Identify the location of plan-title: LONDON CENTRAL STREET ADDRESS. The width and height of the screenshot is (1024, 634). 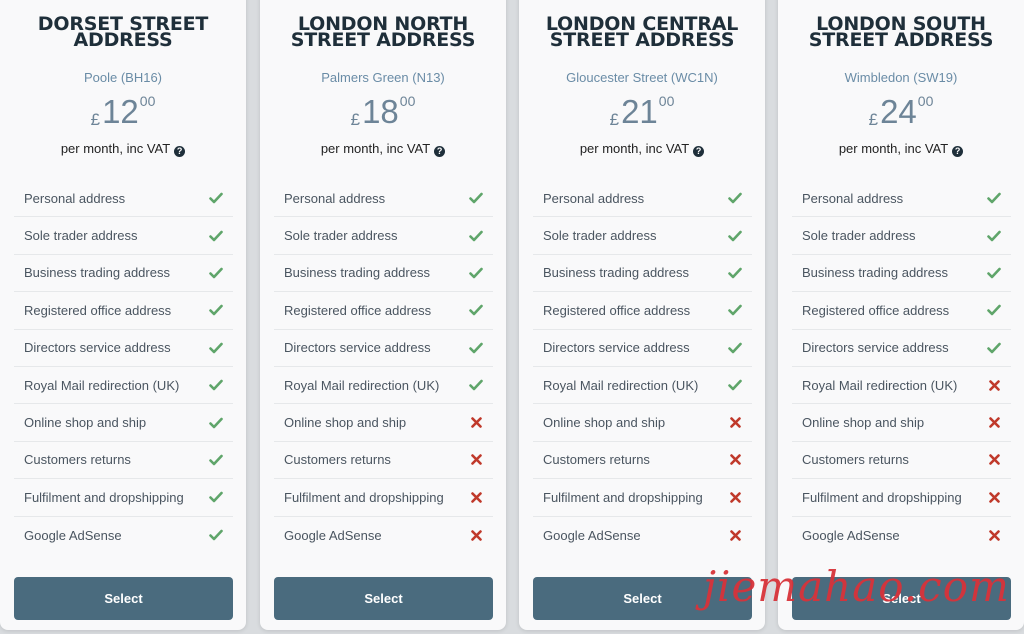
(642, 32).